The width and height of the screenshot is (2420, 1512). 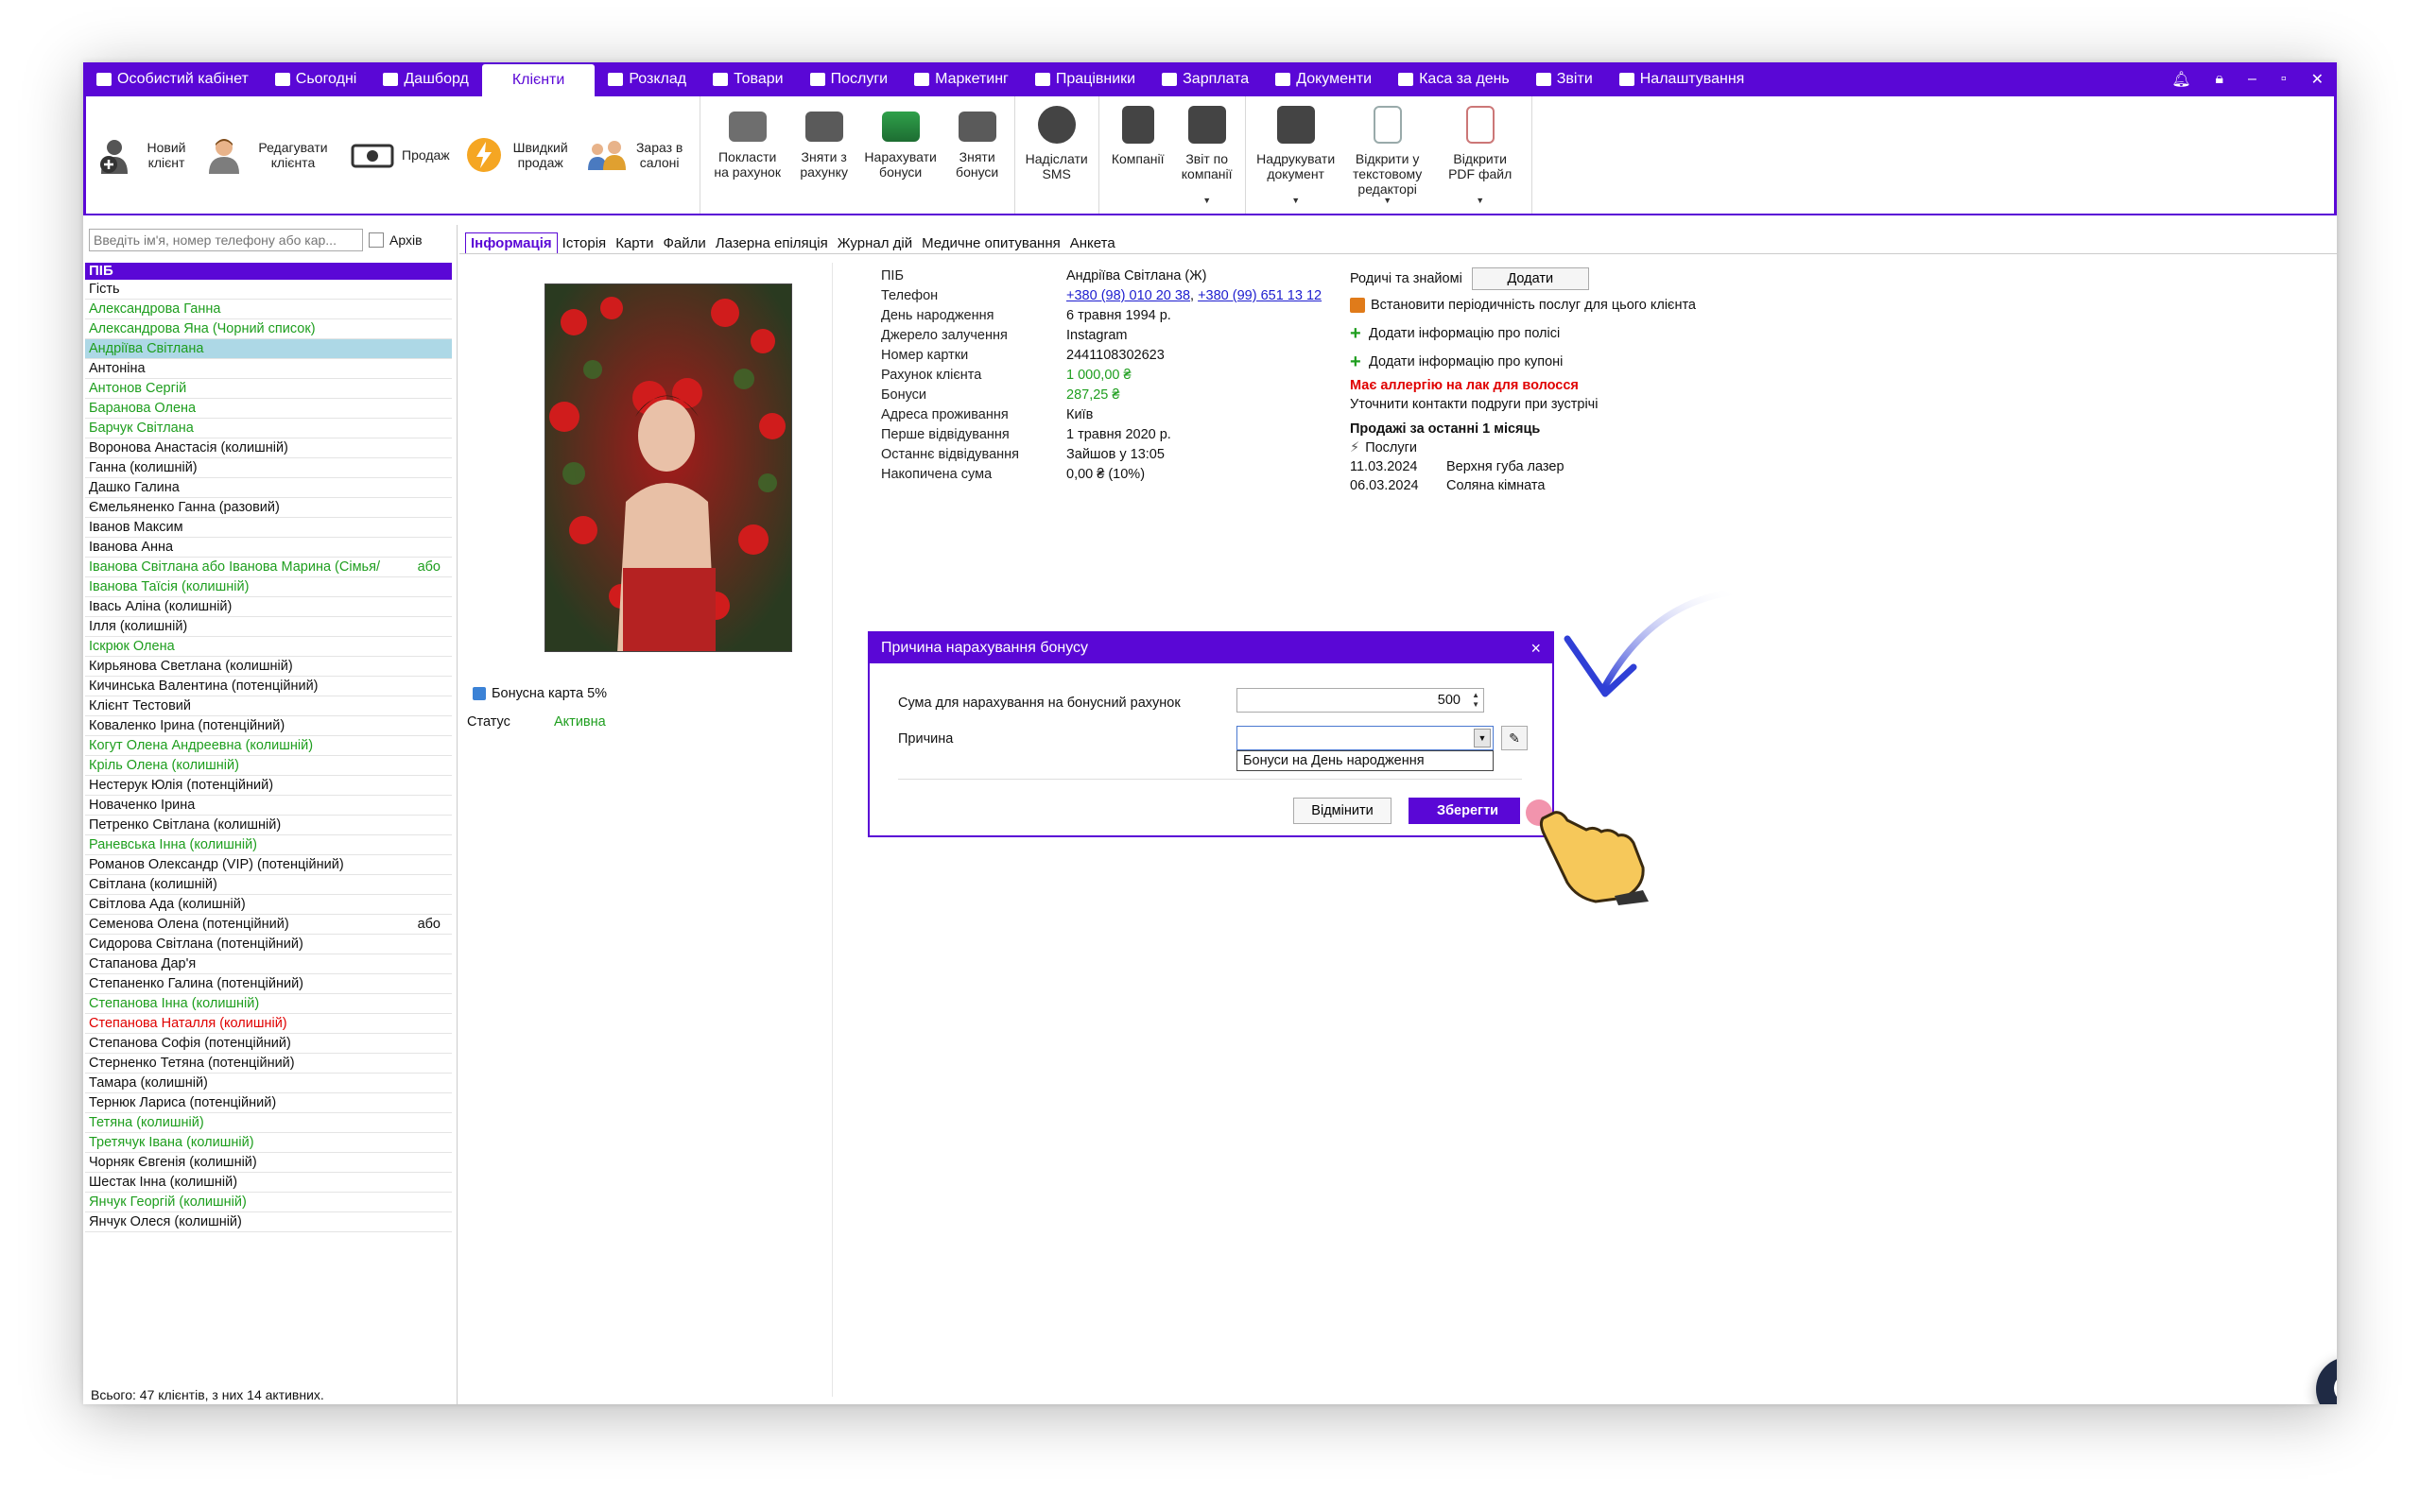 What do you see at coordinates (268, 944) in the screenshot?
I see `client-row: Сидорова Світлана (потенційний)` at bounding box center [268, 944].